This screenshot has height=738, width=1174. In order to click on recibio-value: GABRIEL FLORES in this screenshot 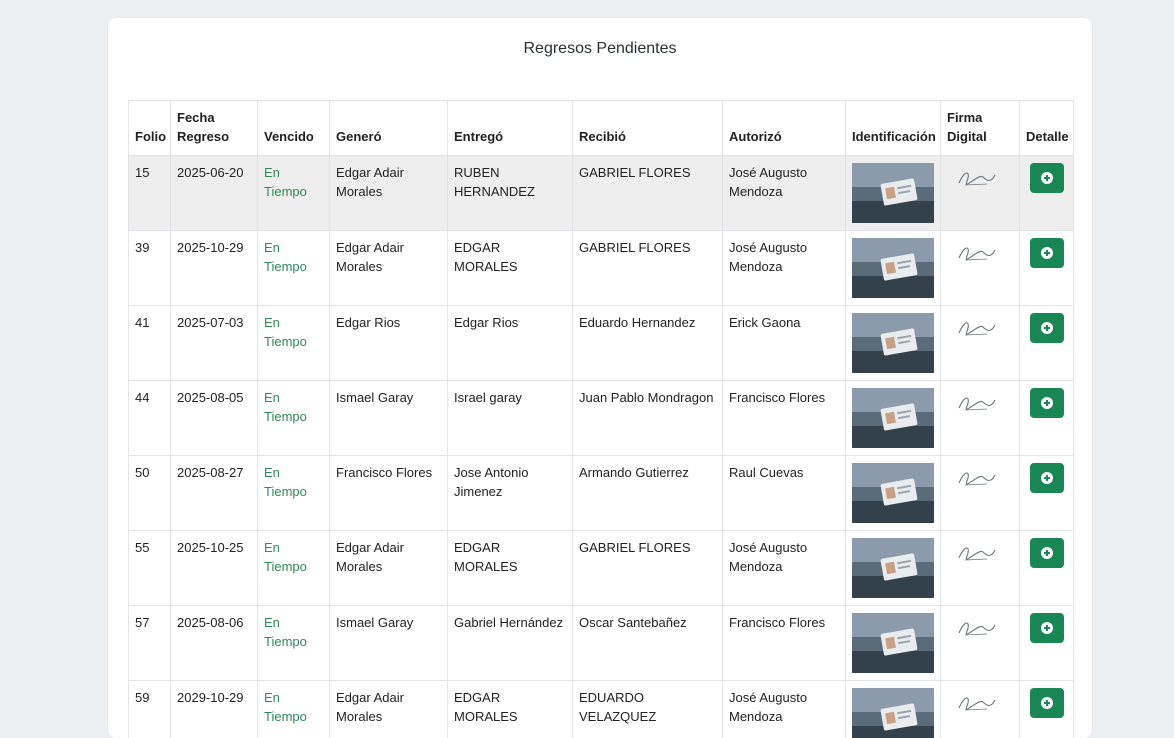, I will do `click(635, 172)`.